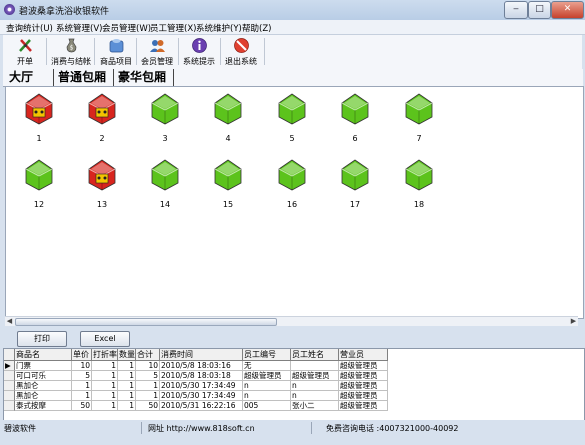 This screenshot has width=585, height=445. Describe the element at coordinates (165, 204) in the screenshot. I see `room-number: 14` at that location.